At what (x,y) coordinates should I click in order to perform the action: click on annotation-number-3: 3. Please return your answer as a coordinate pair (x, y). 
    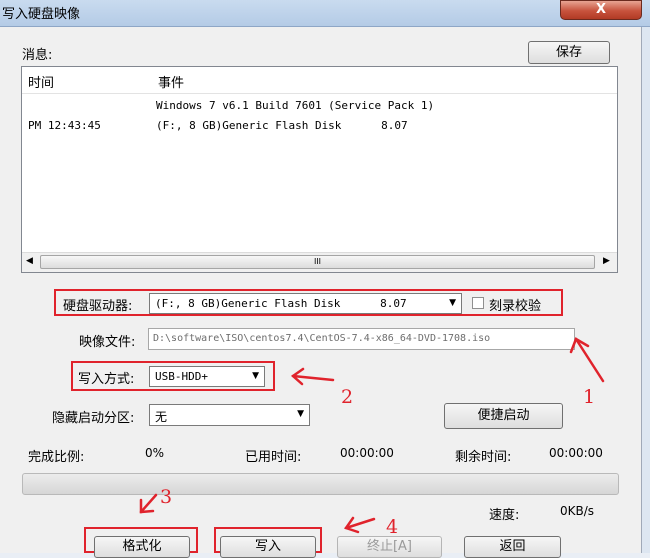
    Looking at the image, I should click on (166, 497).